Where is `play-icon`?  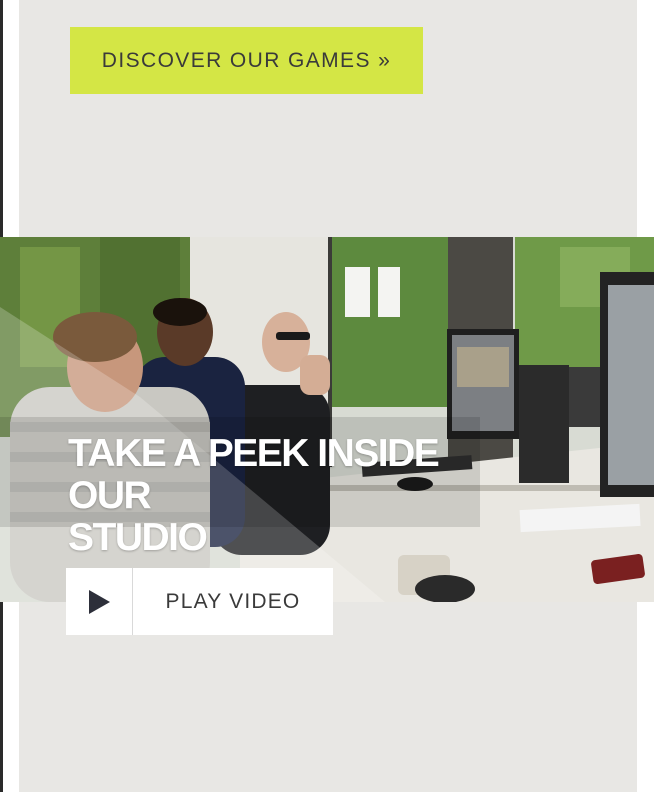
play-icon is located at coordinates (99, 601).